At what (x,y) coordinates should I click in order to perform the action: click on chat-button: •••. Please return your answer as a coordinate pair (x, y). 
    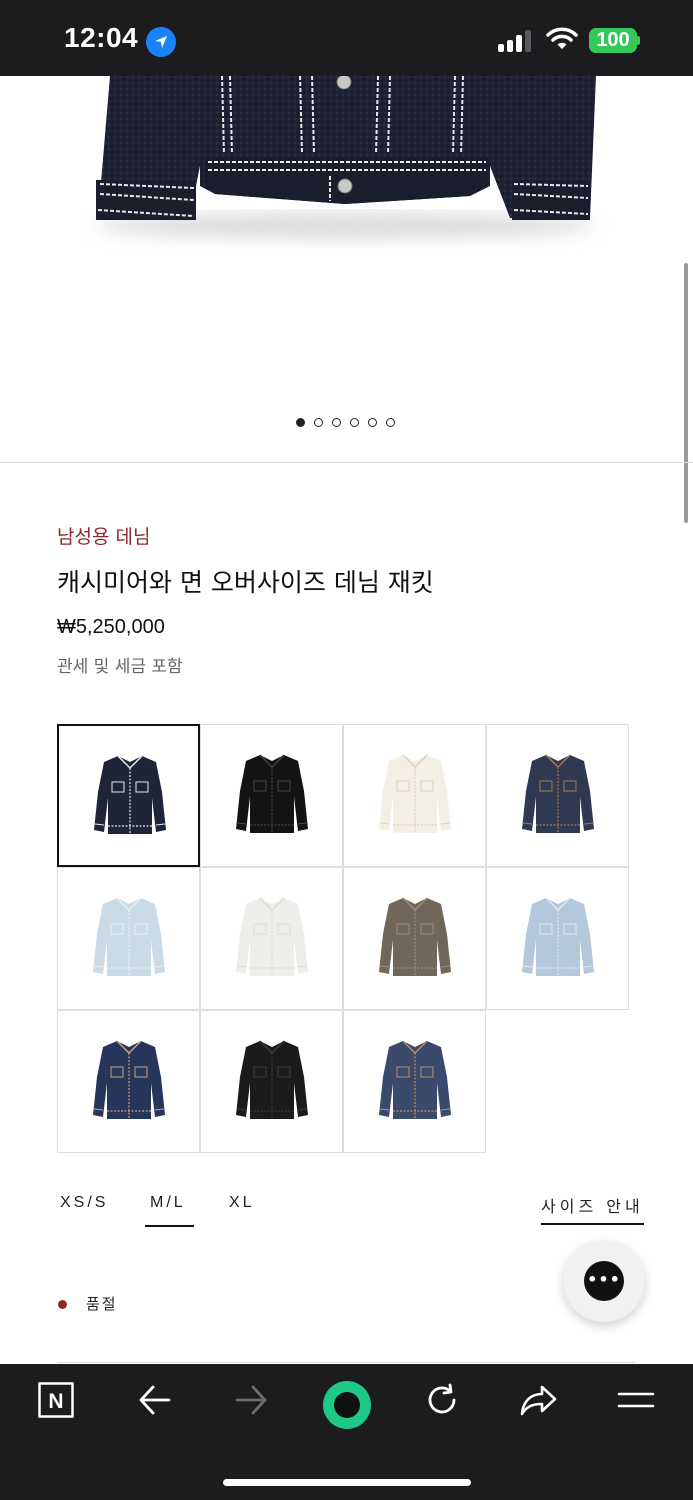
    Looking at the image, I should click on (604, 1281).